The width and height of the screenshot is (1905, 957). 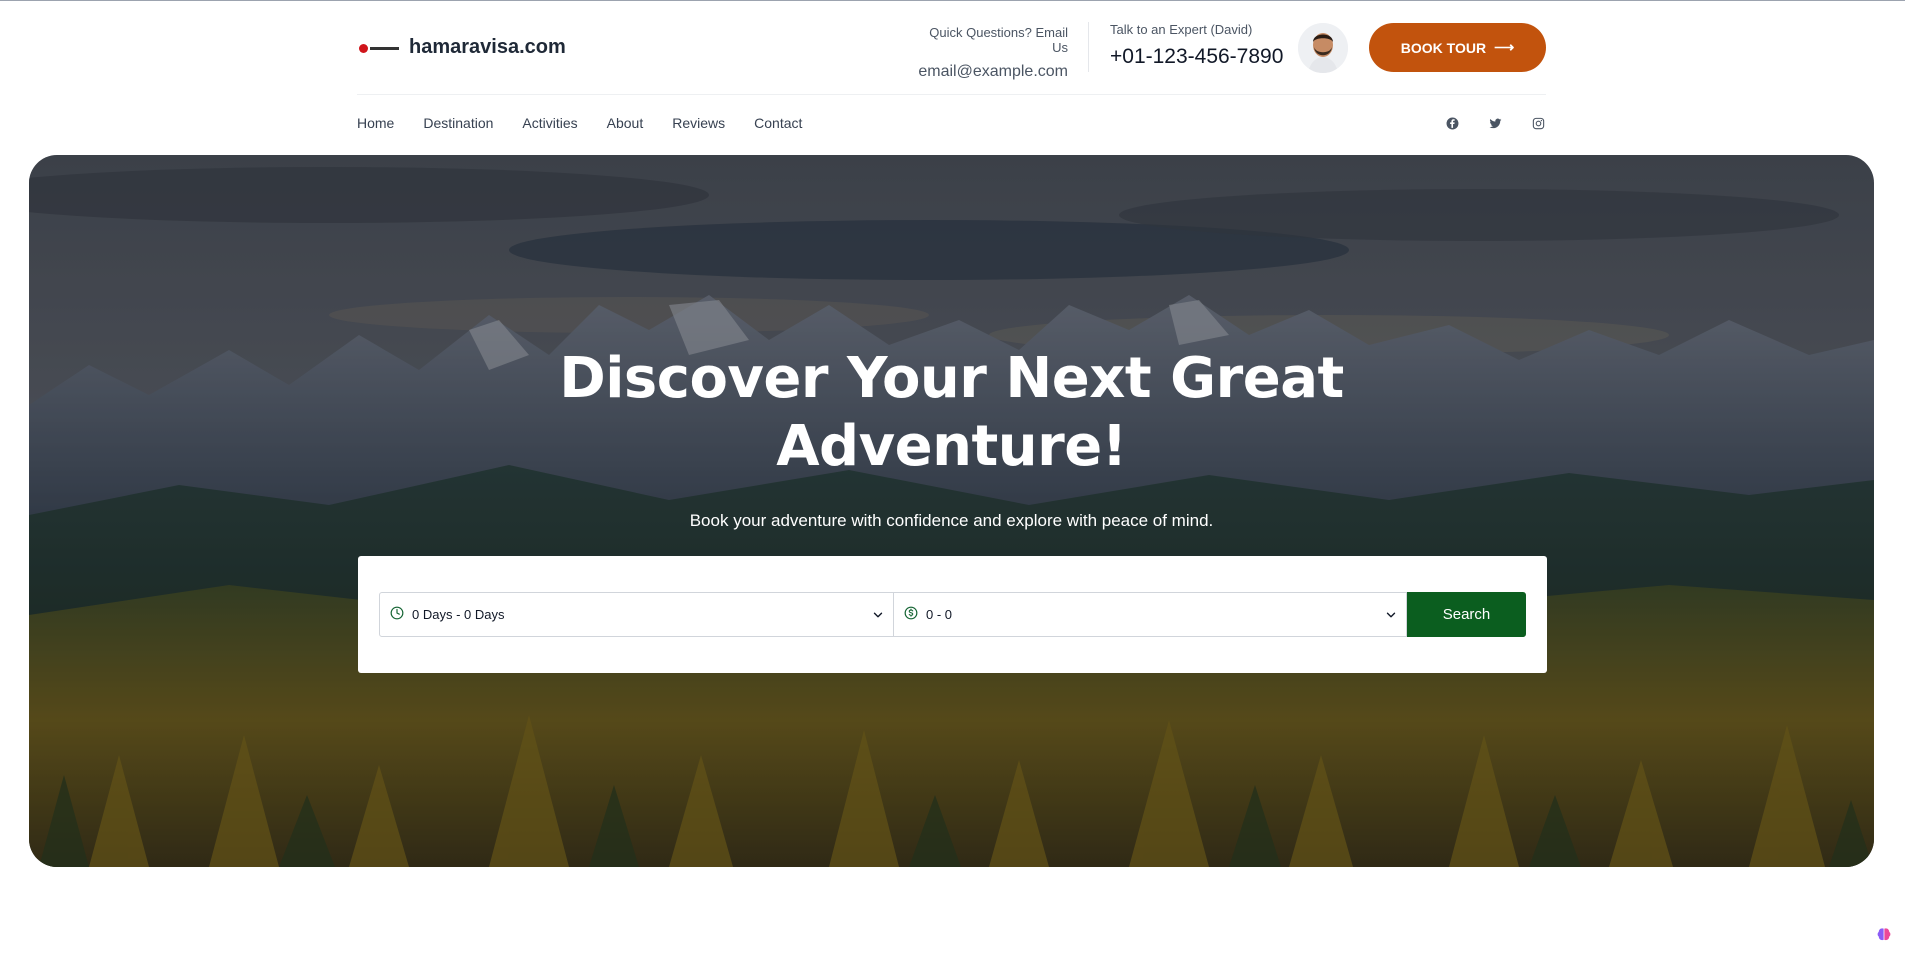 I want to click on hero-title-line-2: Adventure!, so click(x=951, y=446).